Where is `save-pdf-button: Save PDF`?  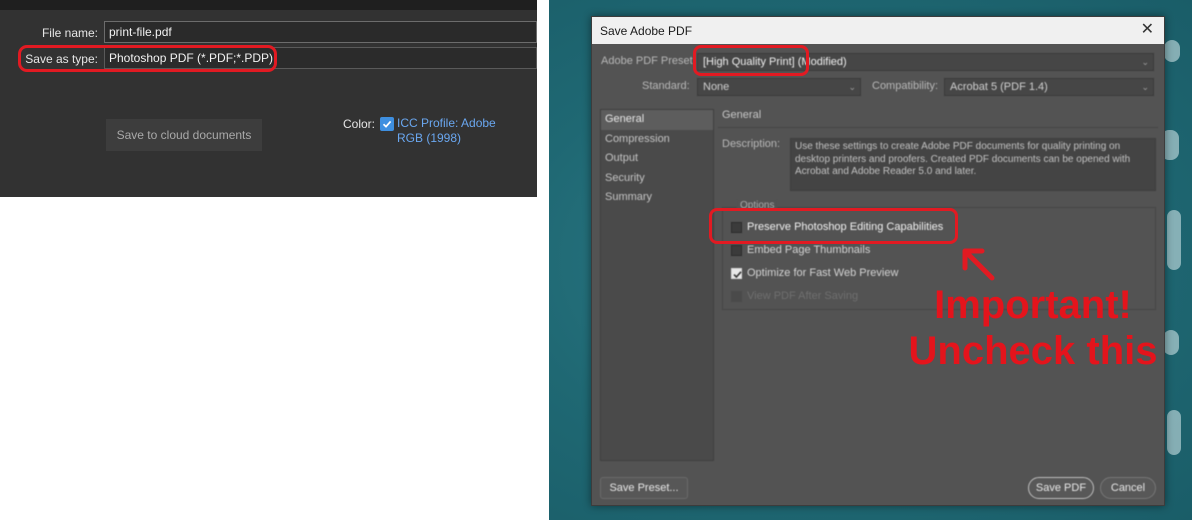
save-pdf-button: Save PDF is located at coordinates (1061, 488).